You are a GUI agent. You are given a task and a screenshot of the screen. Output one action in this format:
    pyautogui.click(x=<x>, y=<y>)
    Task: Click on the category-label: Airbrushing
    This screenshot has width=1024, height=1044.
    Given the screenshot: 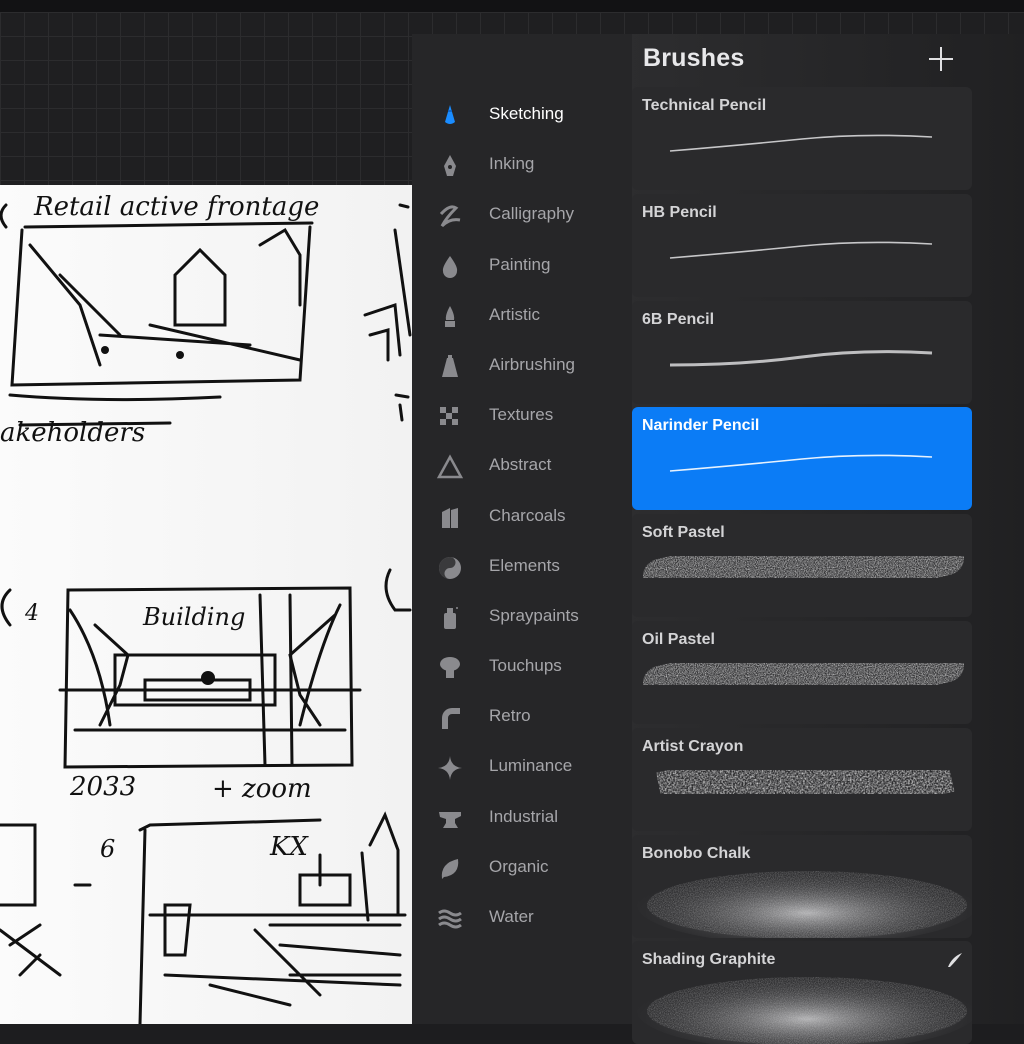 What is the action you would take?
    pyautogui.click(x=532, y=364)
    